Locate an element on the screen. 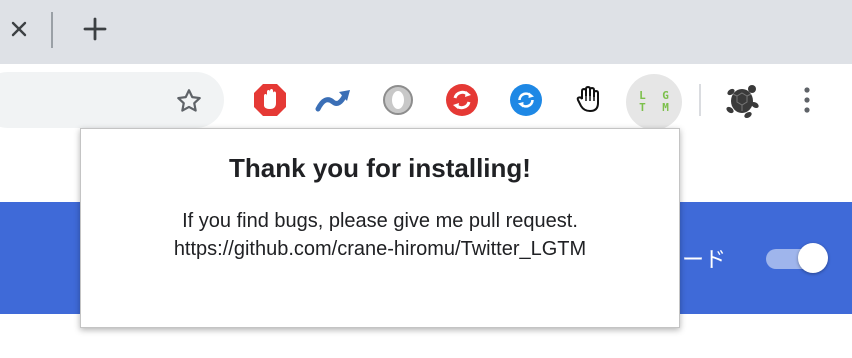 This screenshot has height=358, width=852. plus-icon is located at coordinates (95, 29).